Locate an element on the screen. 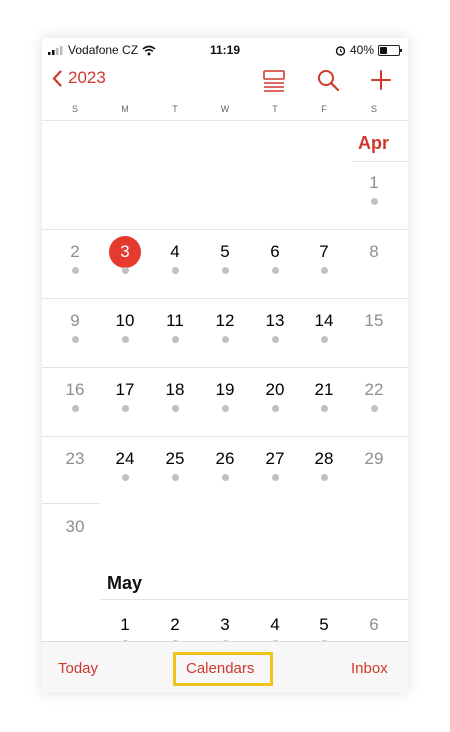 The height and width of the screenshot is (732, 450). day-cell: 26 is located at coordinates (225, 465).